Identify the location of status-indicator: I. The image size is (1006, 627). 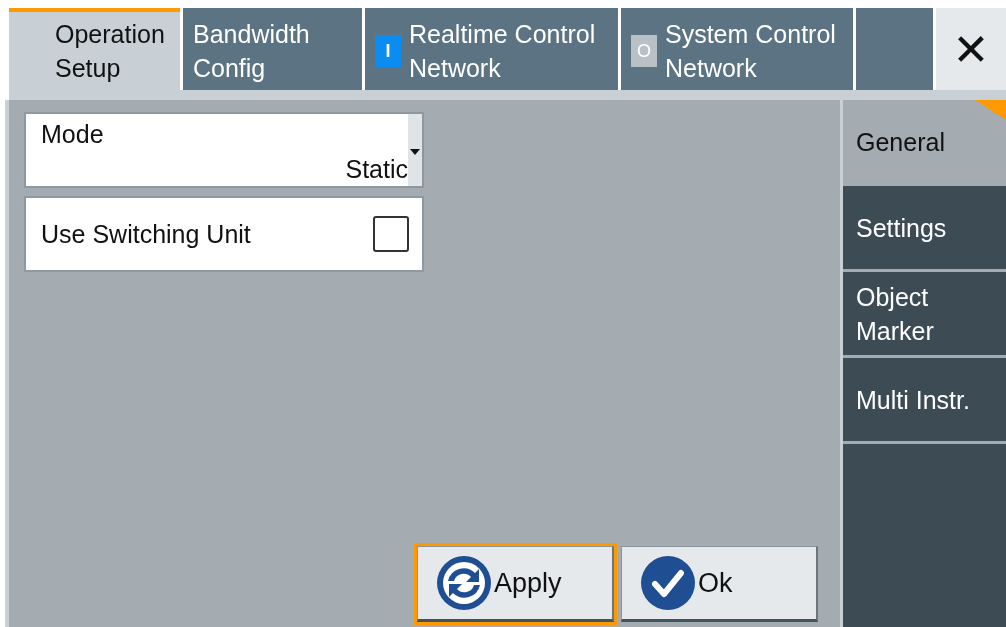
(388, 51).